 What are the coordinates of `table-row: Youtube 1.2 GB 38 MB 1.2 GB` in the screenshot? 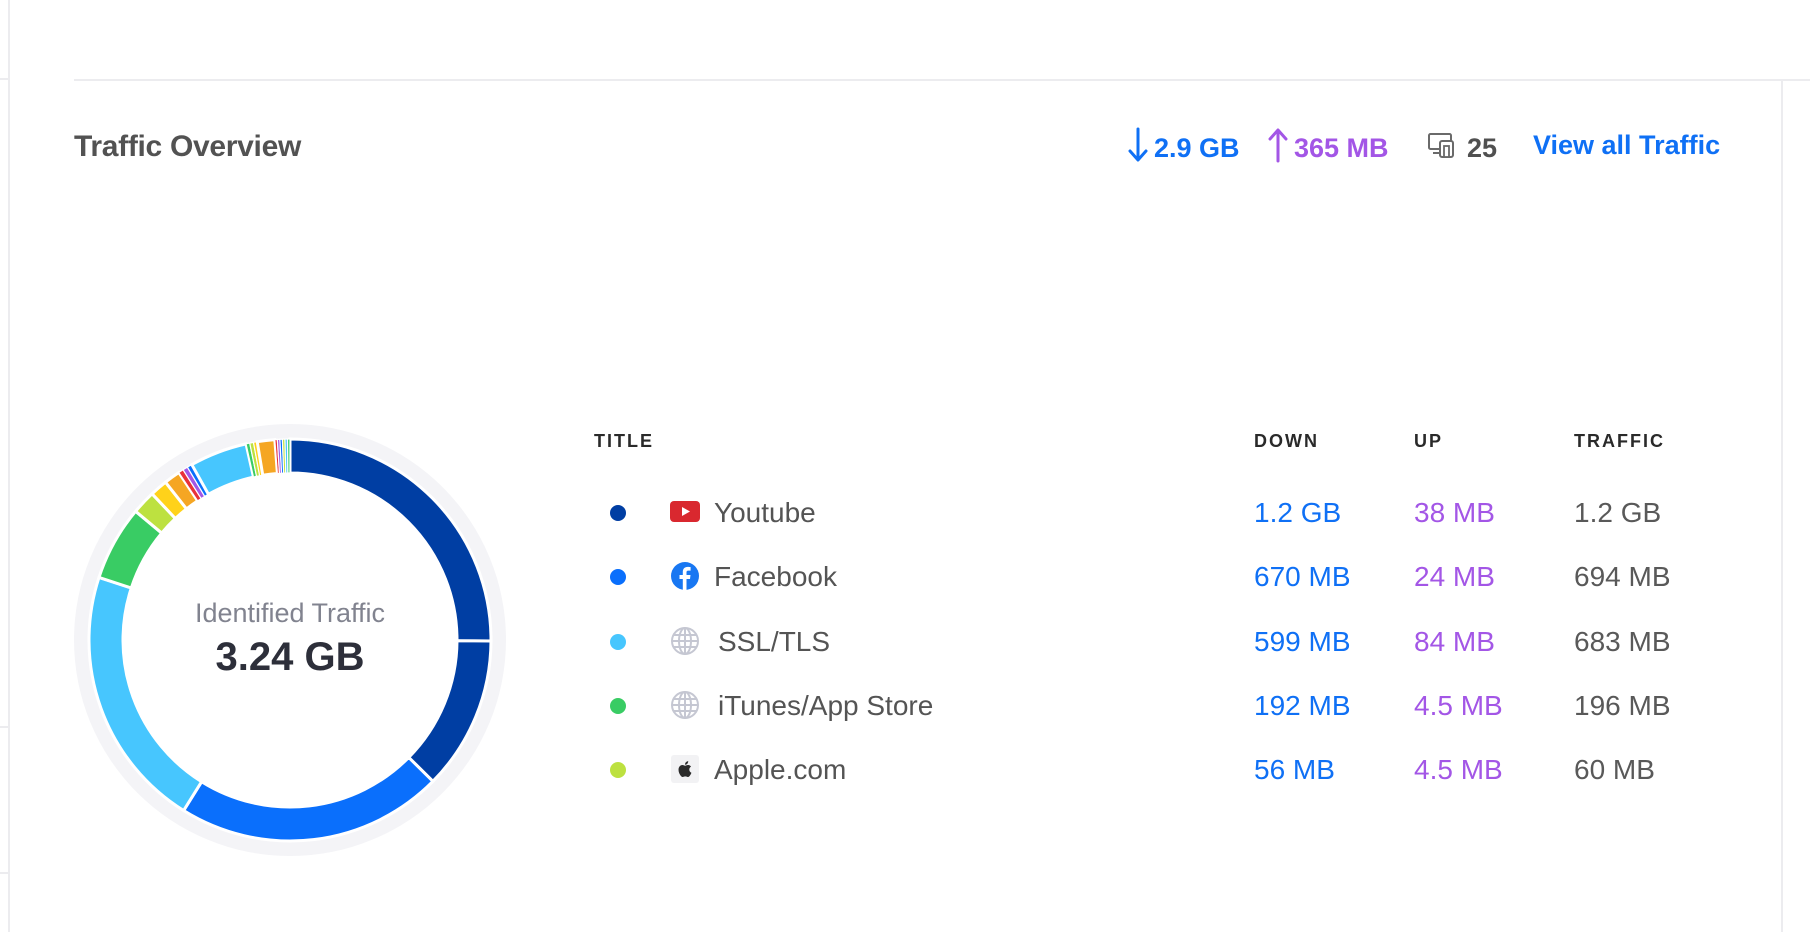 It's located at (1174, 513).